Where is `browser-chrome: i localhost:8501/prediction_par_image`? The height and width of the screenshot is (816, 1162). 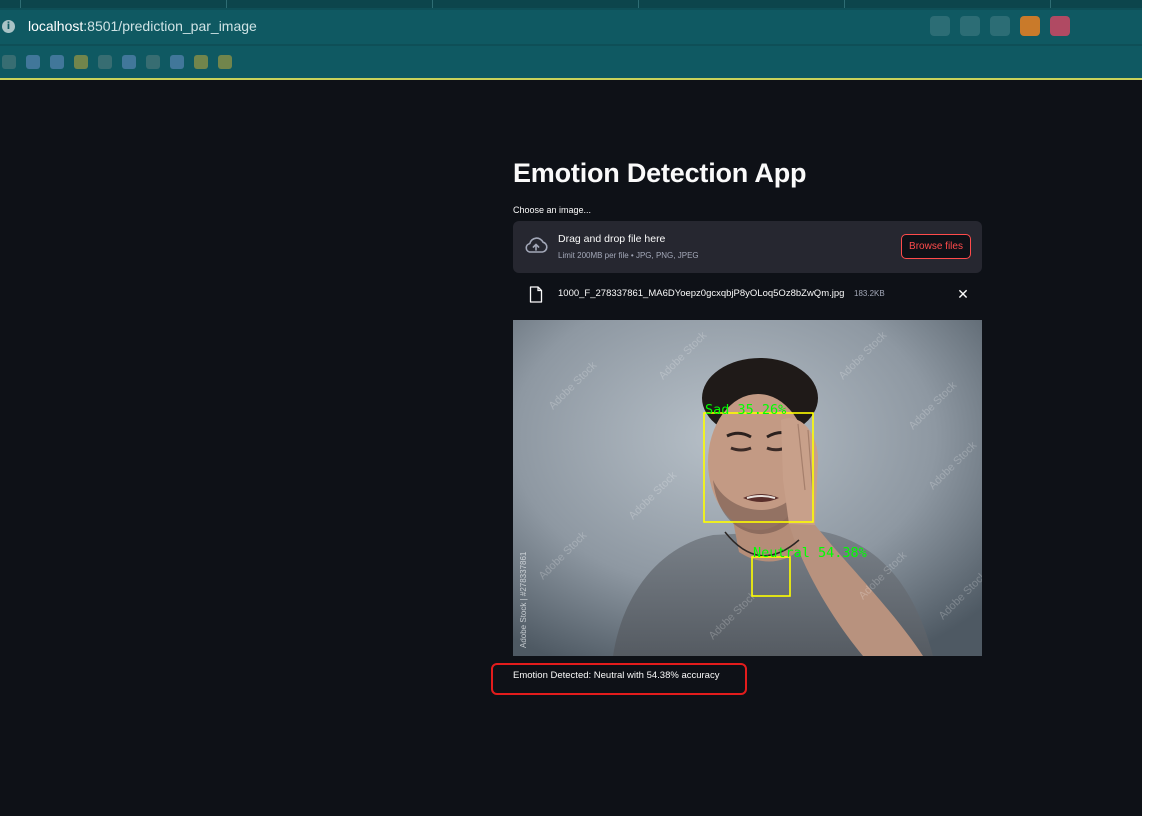
browser-chrome: i localhost:8501/prediction_par_image is located at coordinates (571, 40).